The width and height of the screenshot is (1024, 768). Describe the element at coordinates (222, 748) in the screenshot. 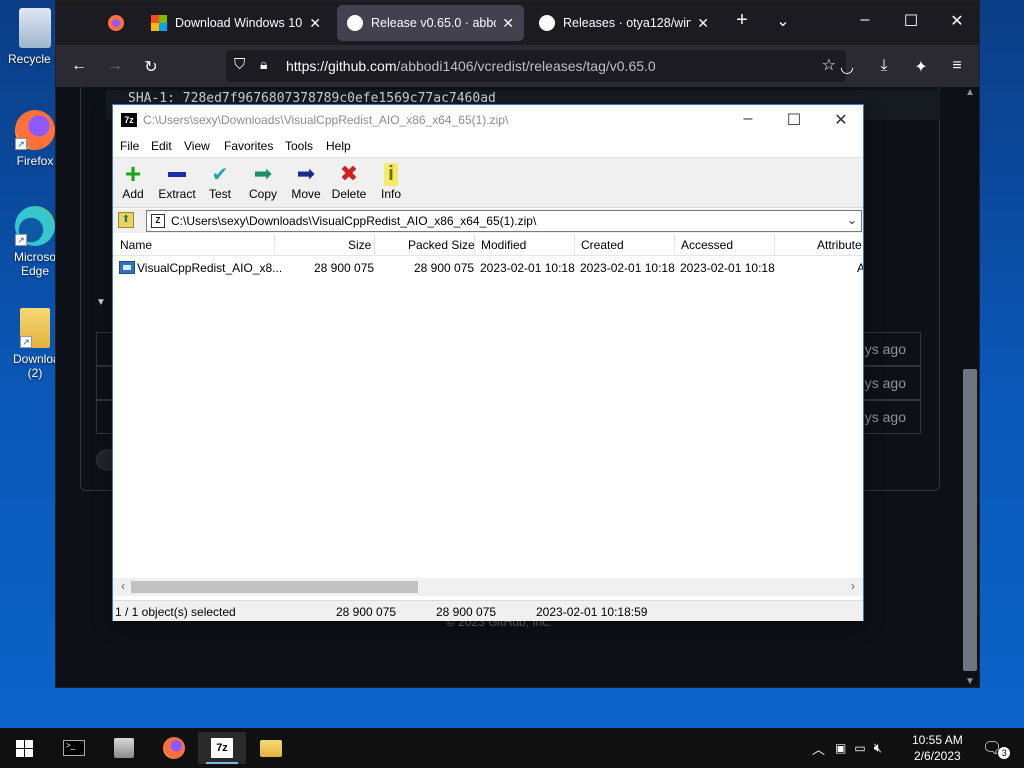

I see `taskbar-7zip: 7z` at that location.